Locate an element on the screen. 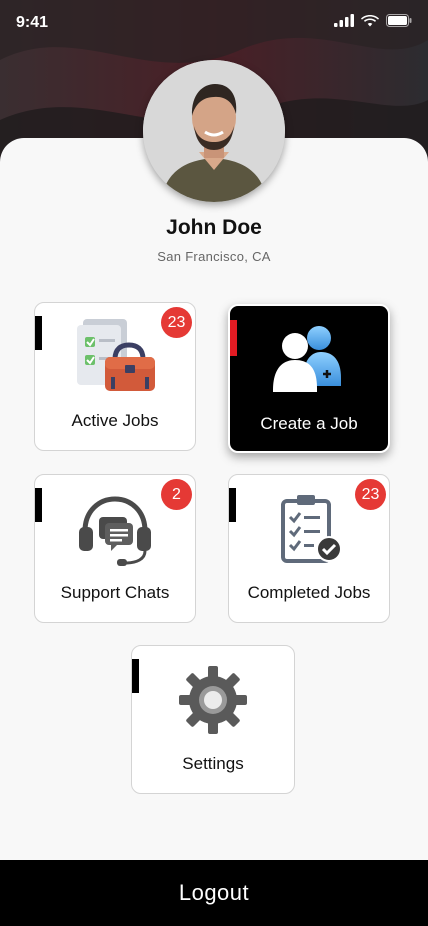 The height and width of the screenshot is (926, 428). active-jobs-tile: 23 Active Jobs is located at coordinates (115, 376).